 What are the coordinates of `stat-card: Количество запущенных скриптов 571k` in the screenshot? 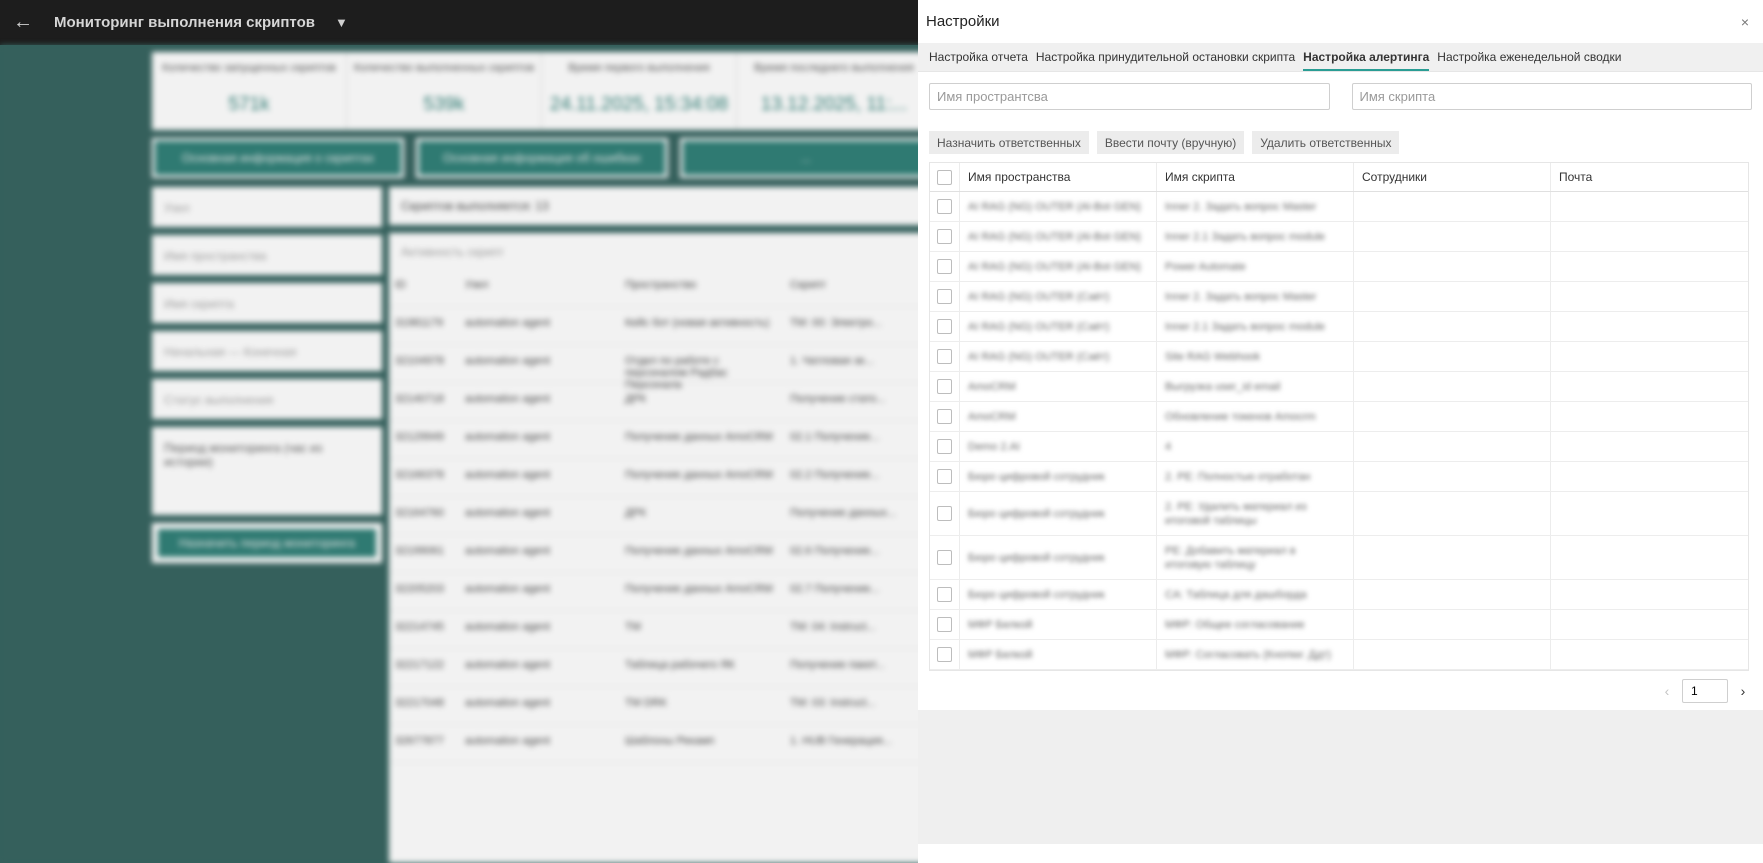 It's located at (249, 91).